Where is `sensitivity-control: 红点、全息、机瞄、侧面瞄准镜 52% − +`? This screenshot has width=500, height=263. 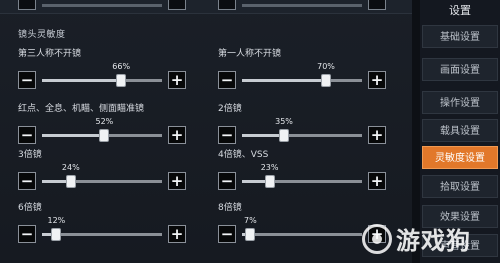
sensitivity-control: 红点、全息、机瞄、侧面瞄准镜 52% − + is located at coordinates (103, 122).